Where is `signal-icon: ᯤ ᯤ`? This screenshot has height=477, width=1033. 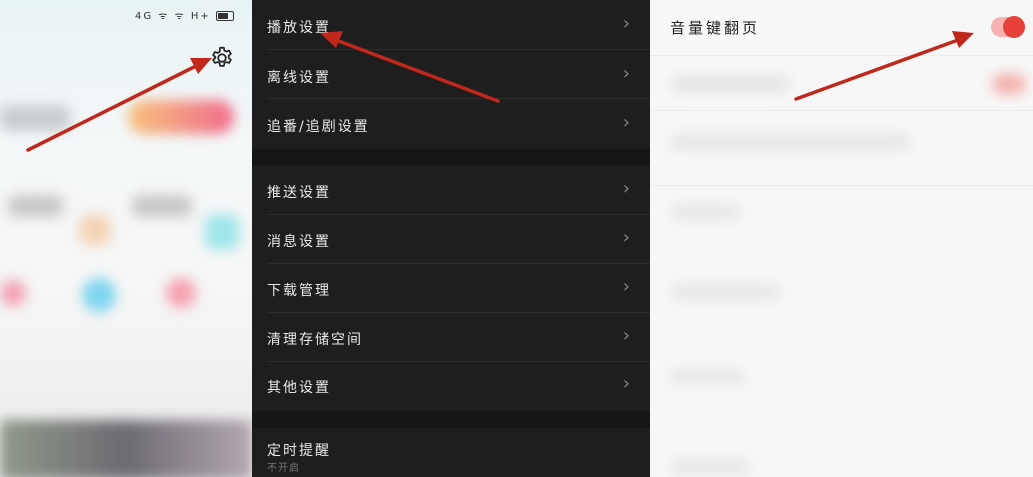 signal-icon: ᯤ ᯤ is located at coordinates (172, 16).